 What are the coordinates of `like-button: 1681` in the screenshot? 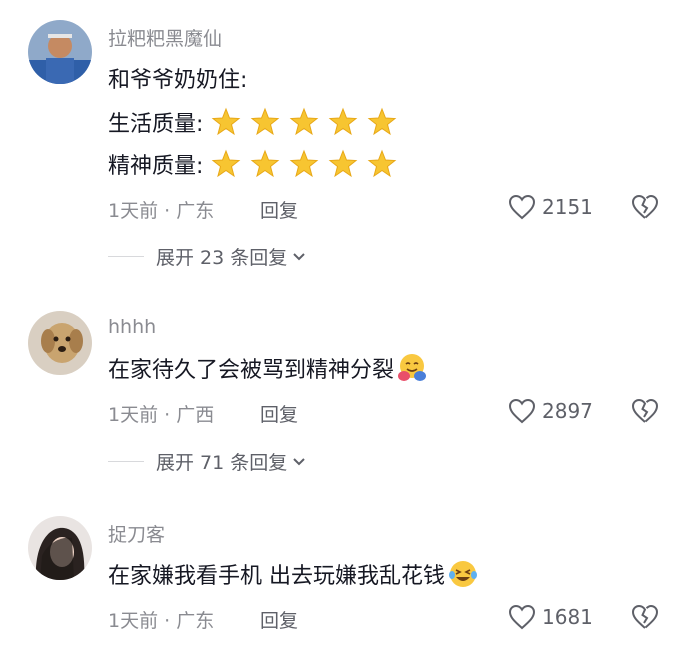 It's located at (550, 617).